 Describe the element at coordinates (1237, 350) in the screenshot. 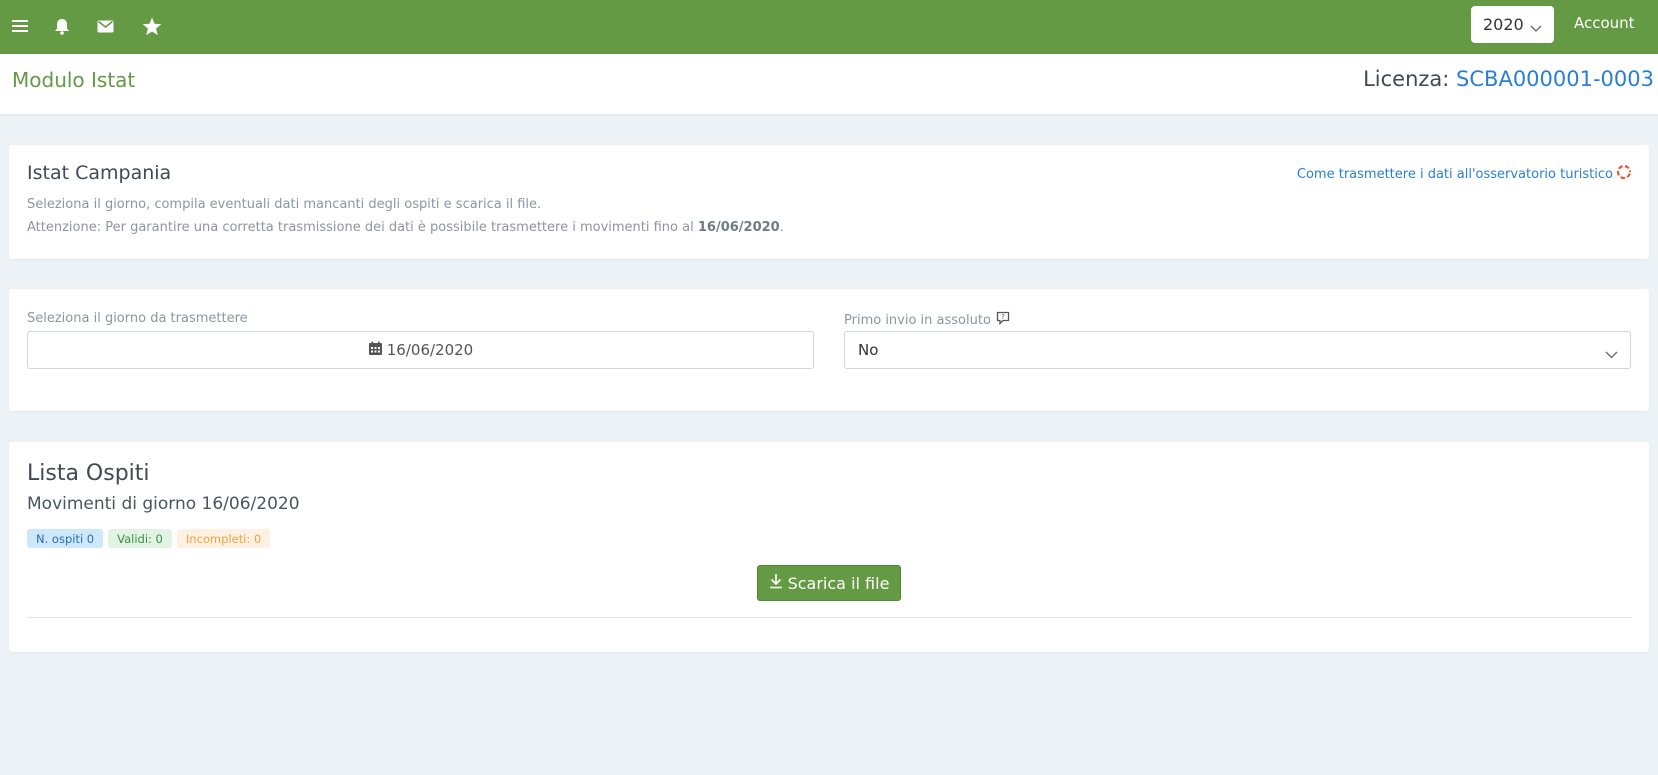

I see `first-send-select: No` at that location.